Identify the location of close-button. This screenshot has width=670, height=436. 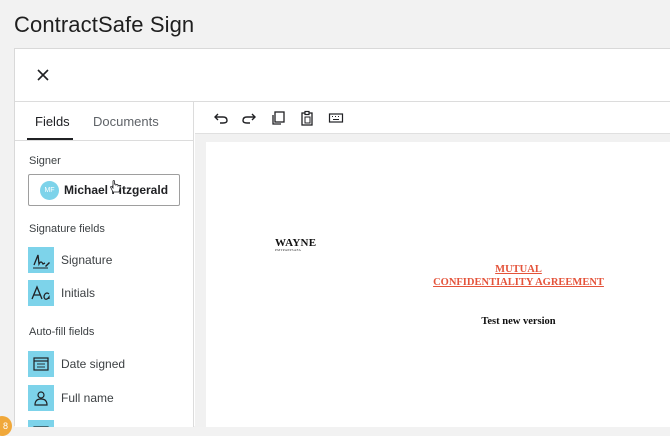
(43, 75).